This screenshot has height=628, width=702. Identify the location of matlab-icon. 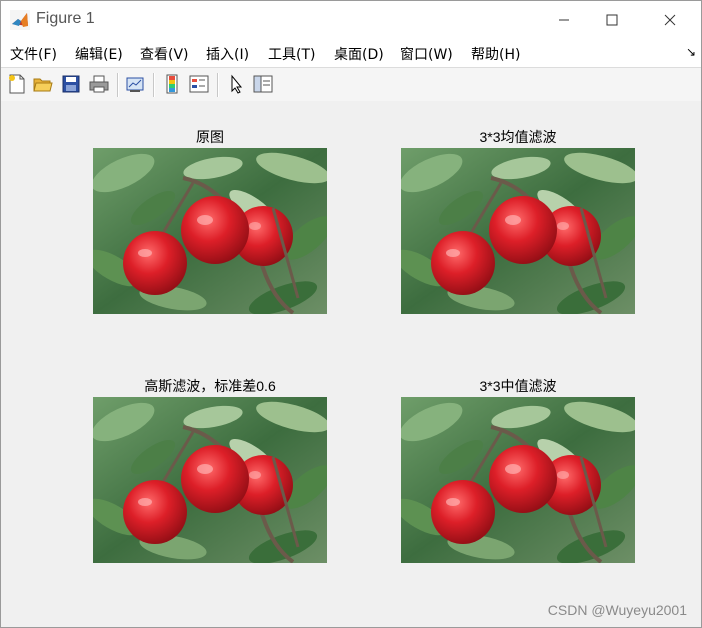
(20, 20).